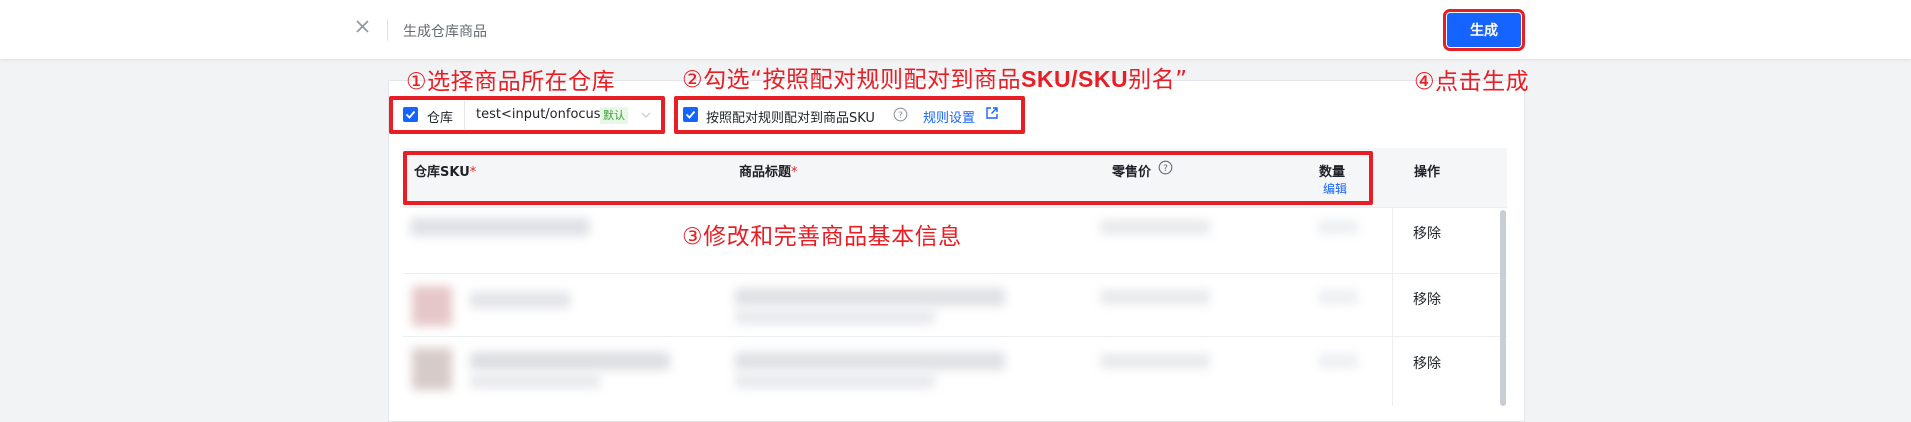 The image size is (1911, 422). I want to click on rule-settings-link: 规则设置, so click(949, 116).